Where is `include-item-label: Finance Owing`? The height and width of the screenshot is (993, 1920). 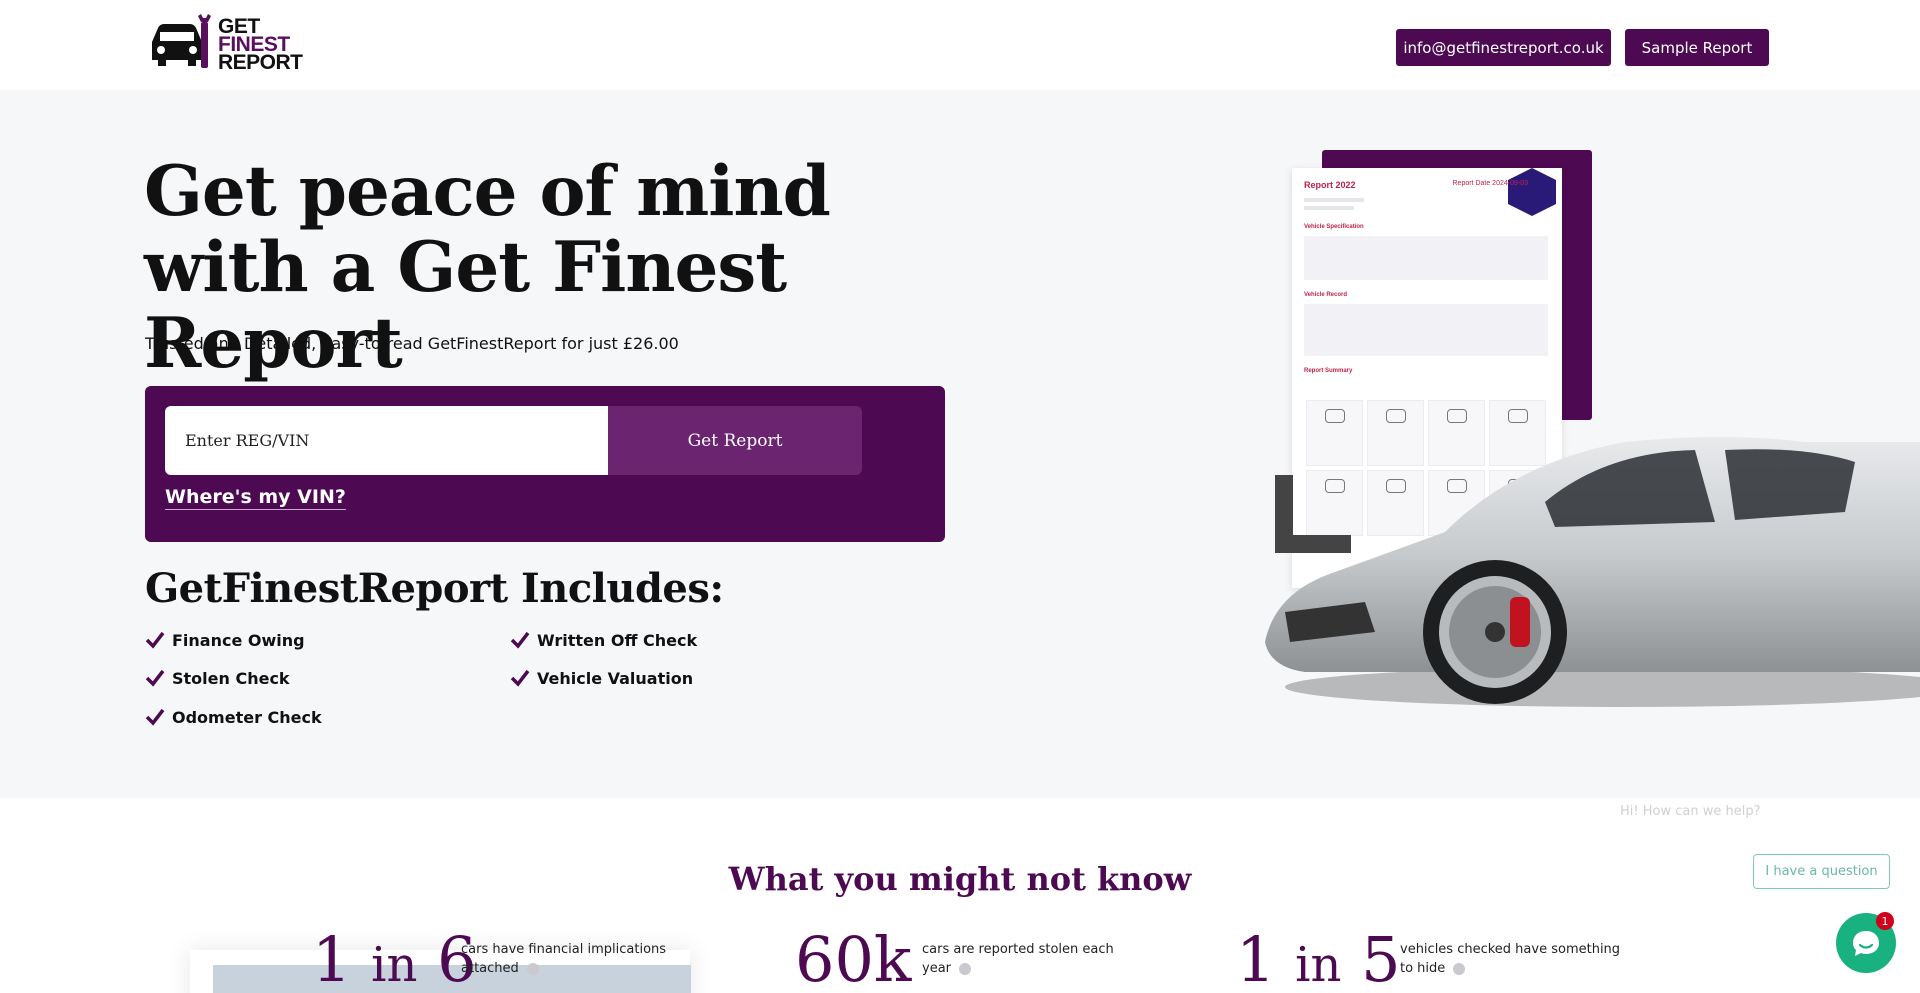 include-item-label: Finance Owing is located at coordinates (238, 640).